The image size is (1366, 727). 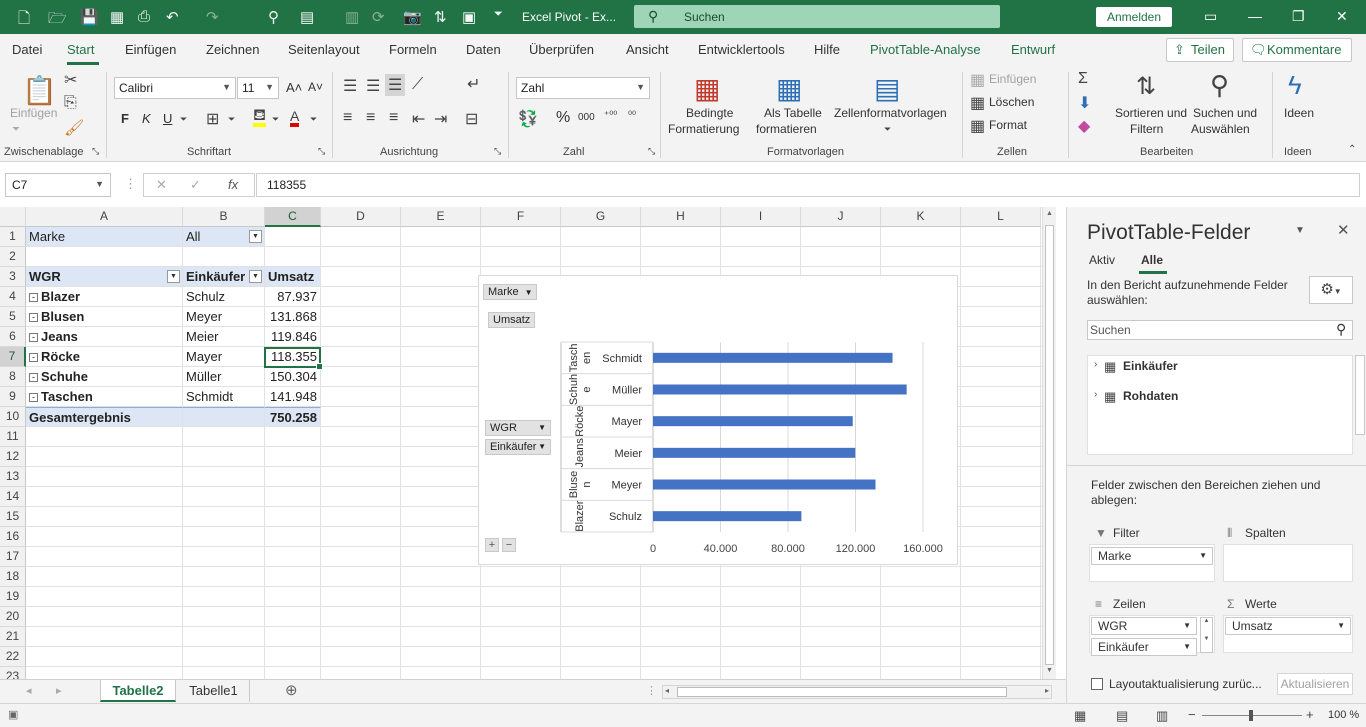 I want to click on defer-update-checkbox, so click(x=1097, y=684).